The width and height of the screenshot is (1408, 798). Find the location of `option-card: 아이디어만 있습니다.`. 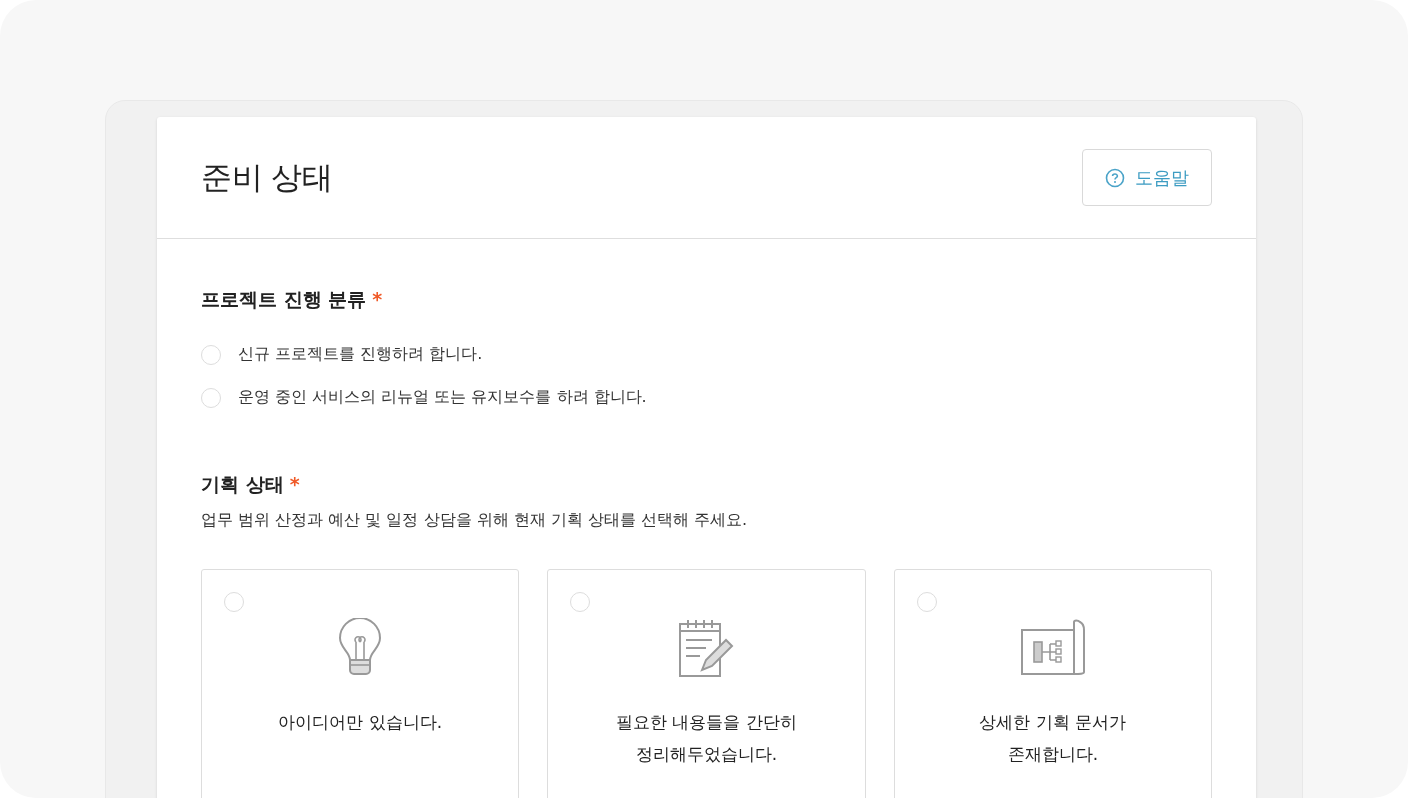

option-card: 아이디어만 있습니다. is located at coordinates (360, 683).